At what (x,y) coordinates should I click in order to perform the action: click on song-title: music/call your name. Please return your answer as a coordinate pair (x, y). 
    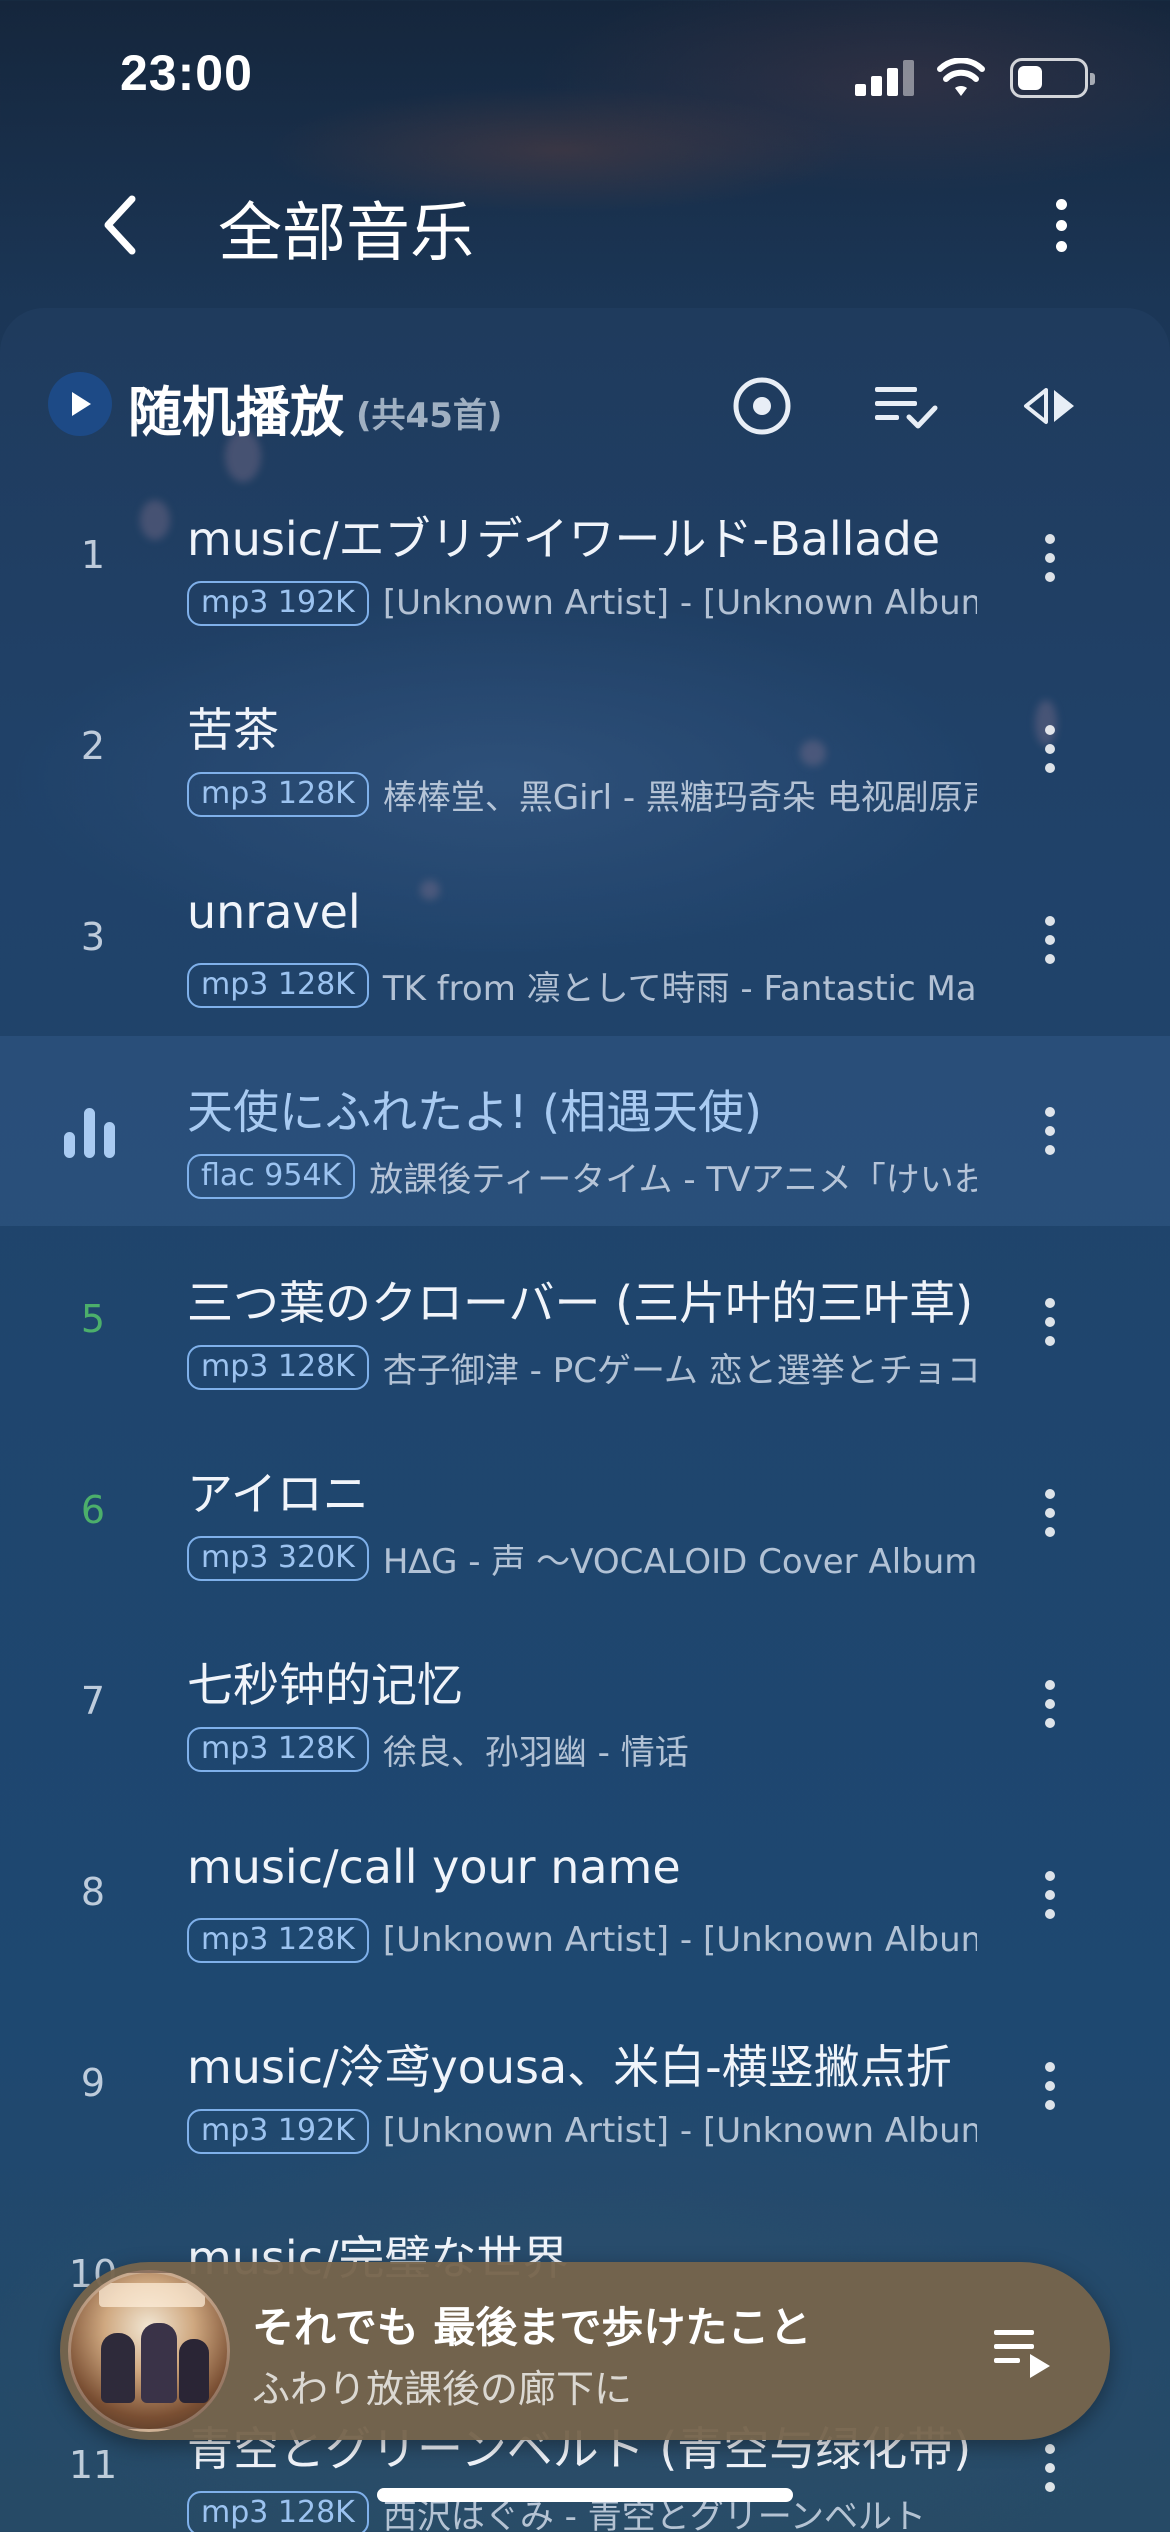
    Looking at the image, I should click on (434, 1867).